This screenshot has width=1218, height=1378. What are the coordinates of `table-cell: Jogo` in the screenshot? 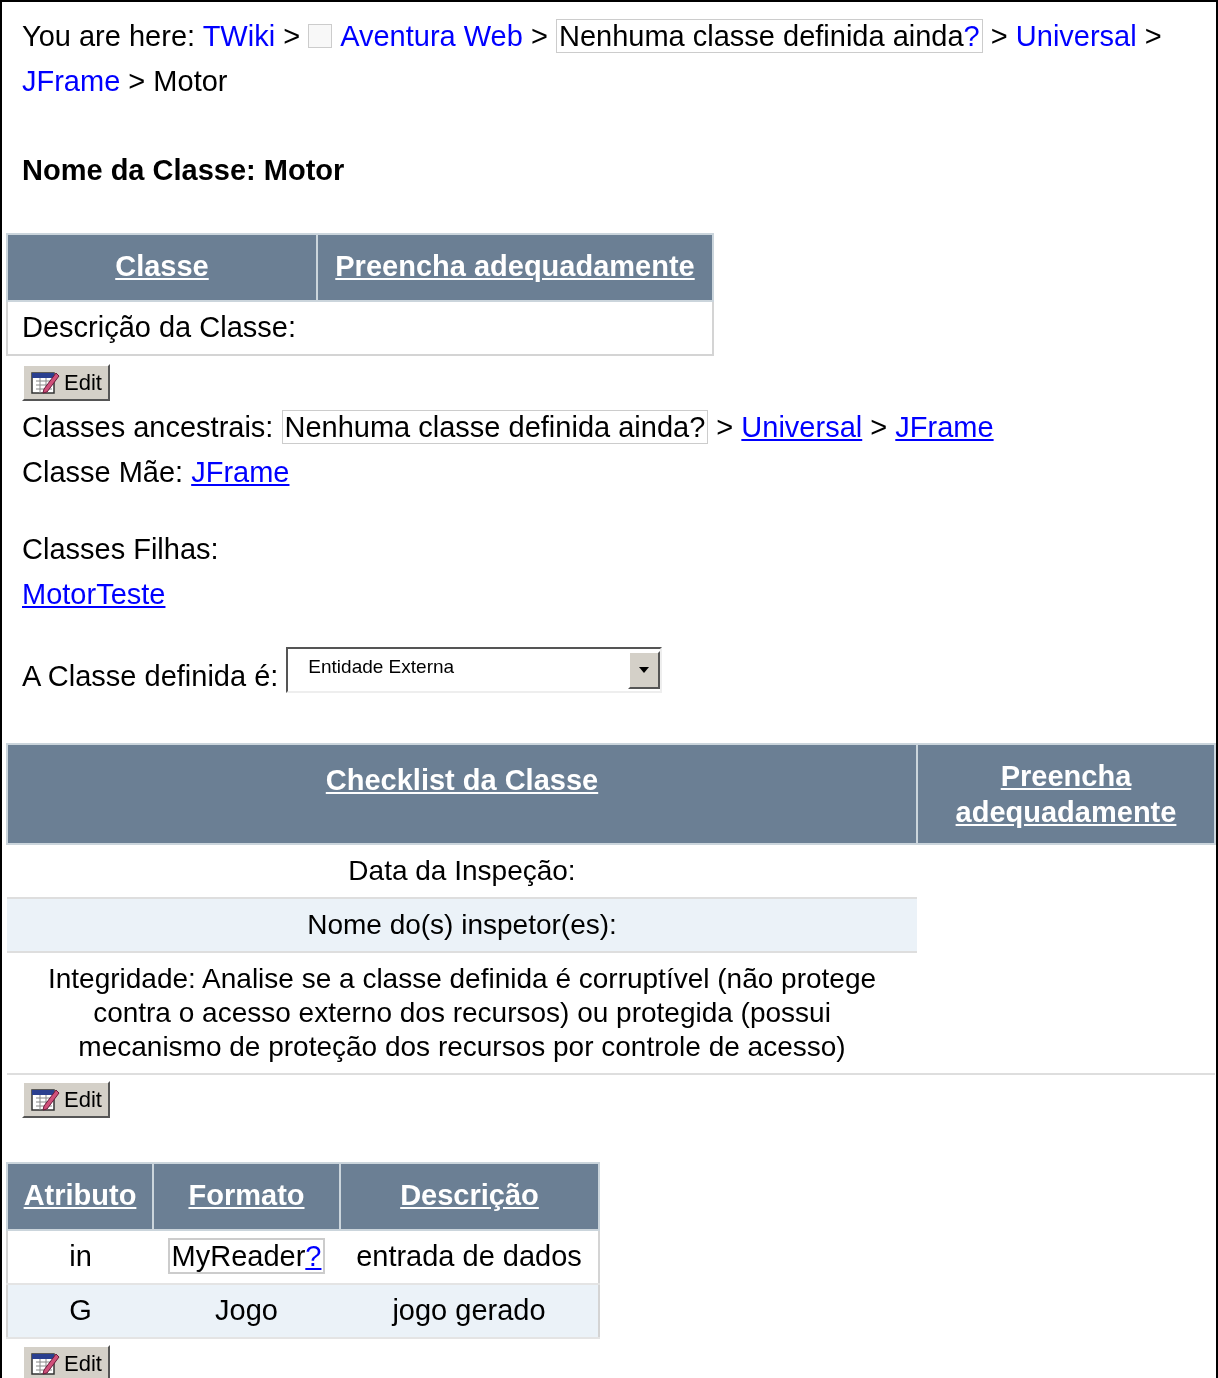 It's located at (246, 1309).